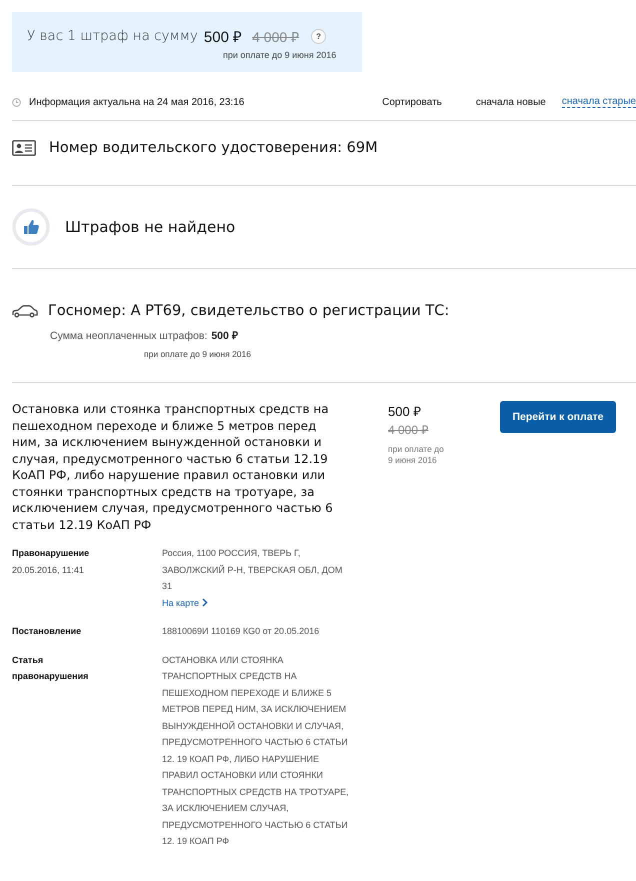 This screenshot has width=636, height=881. Describe the element at coordinates (599, 102) in the screenshot. I see `sort-option: сначала старые` at that location.